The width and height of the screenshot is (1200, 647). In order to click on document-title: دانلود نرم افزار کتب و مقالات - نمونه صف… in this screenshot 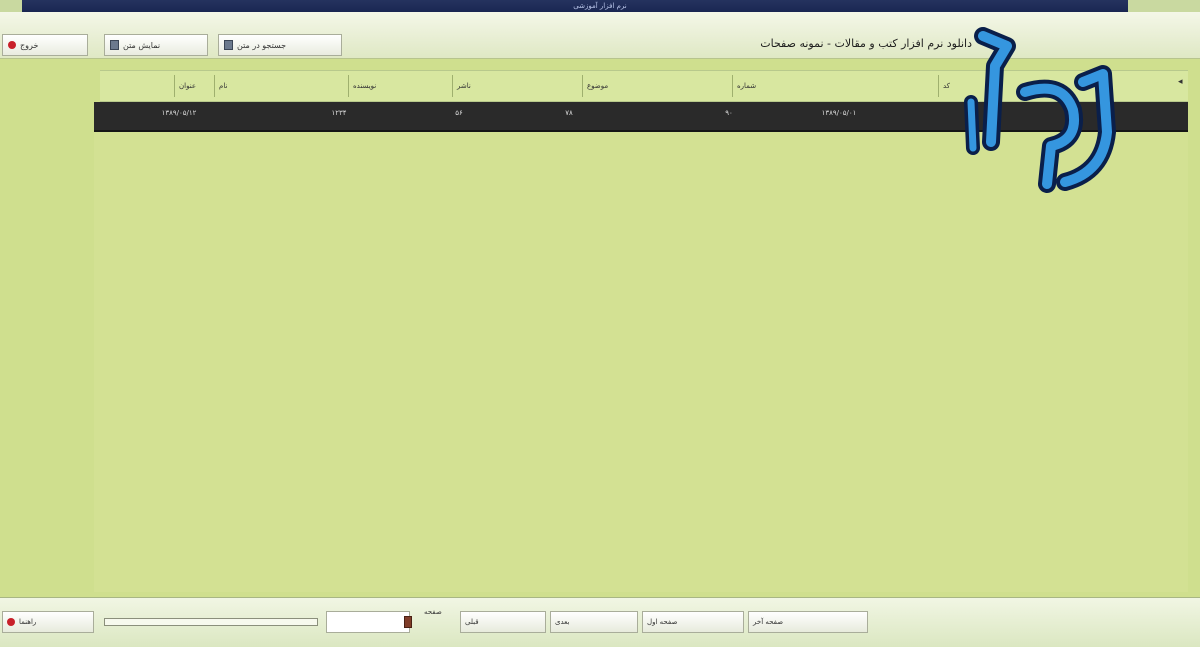, I will do `click(866, 43)`.